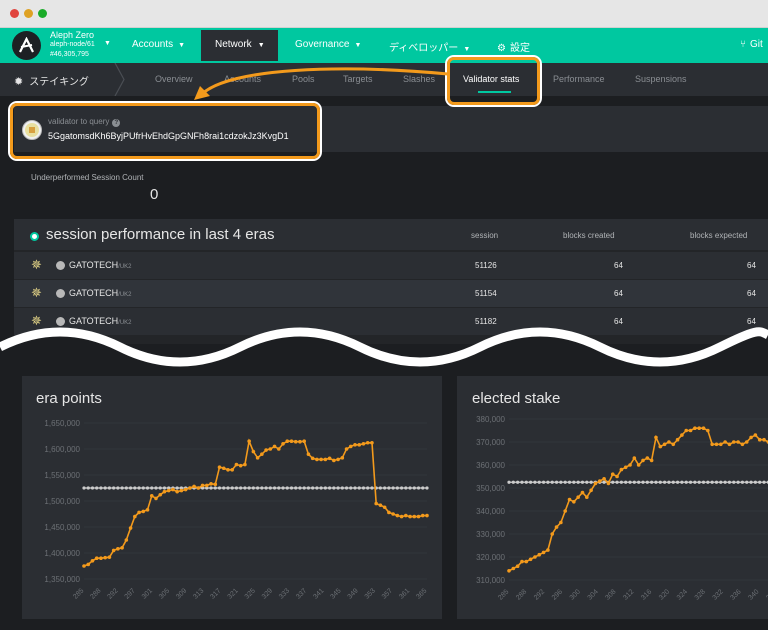  Describe the element at coordinates (751, 44) in the screenshot. I see `nav-github: ⑂ Git` at that location.